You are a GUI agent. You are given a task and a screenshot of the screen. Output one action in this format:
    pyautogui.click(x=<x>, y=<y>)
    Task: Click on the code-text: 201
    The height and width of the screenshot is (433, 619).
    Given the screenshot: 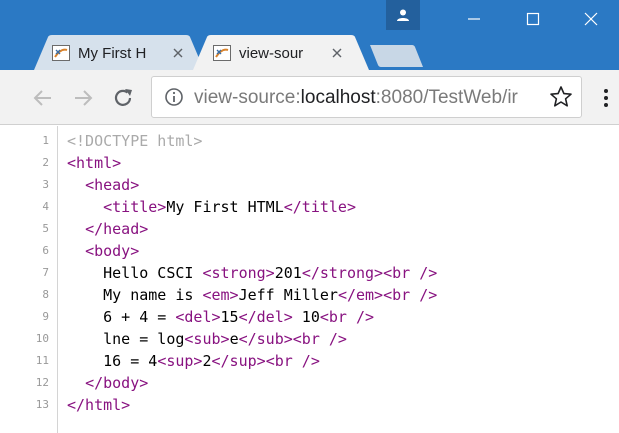 What is the action you would take?
    pyautogui.click(x=288, y=273)
    